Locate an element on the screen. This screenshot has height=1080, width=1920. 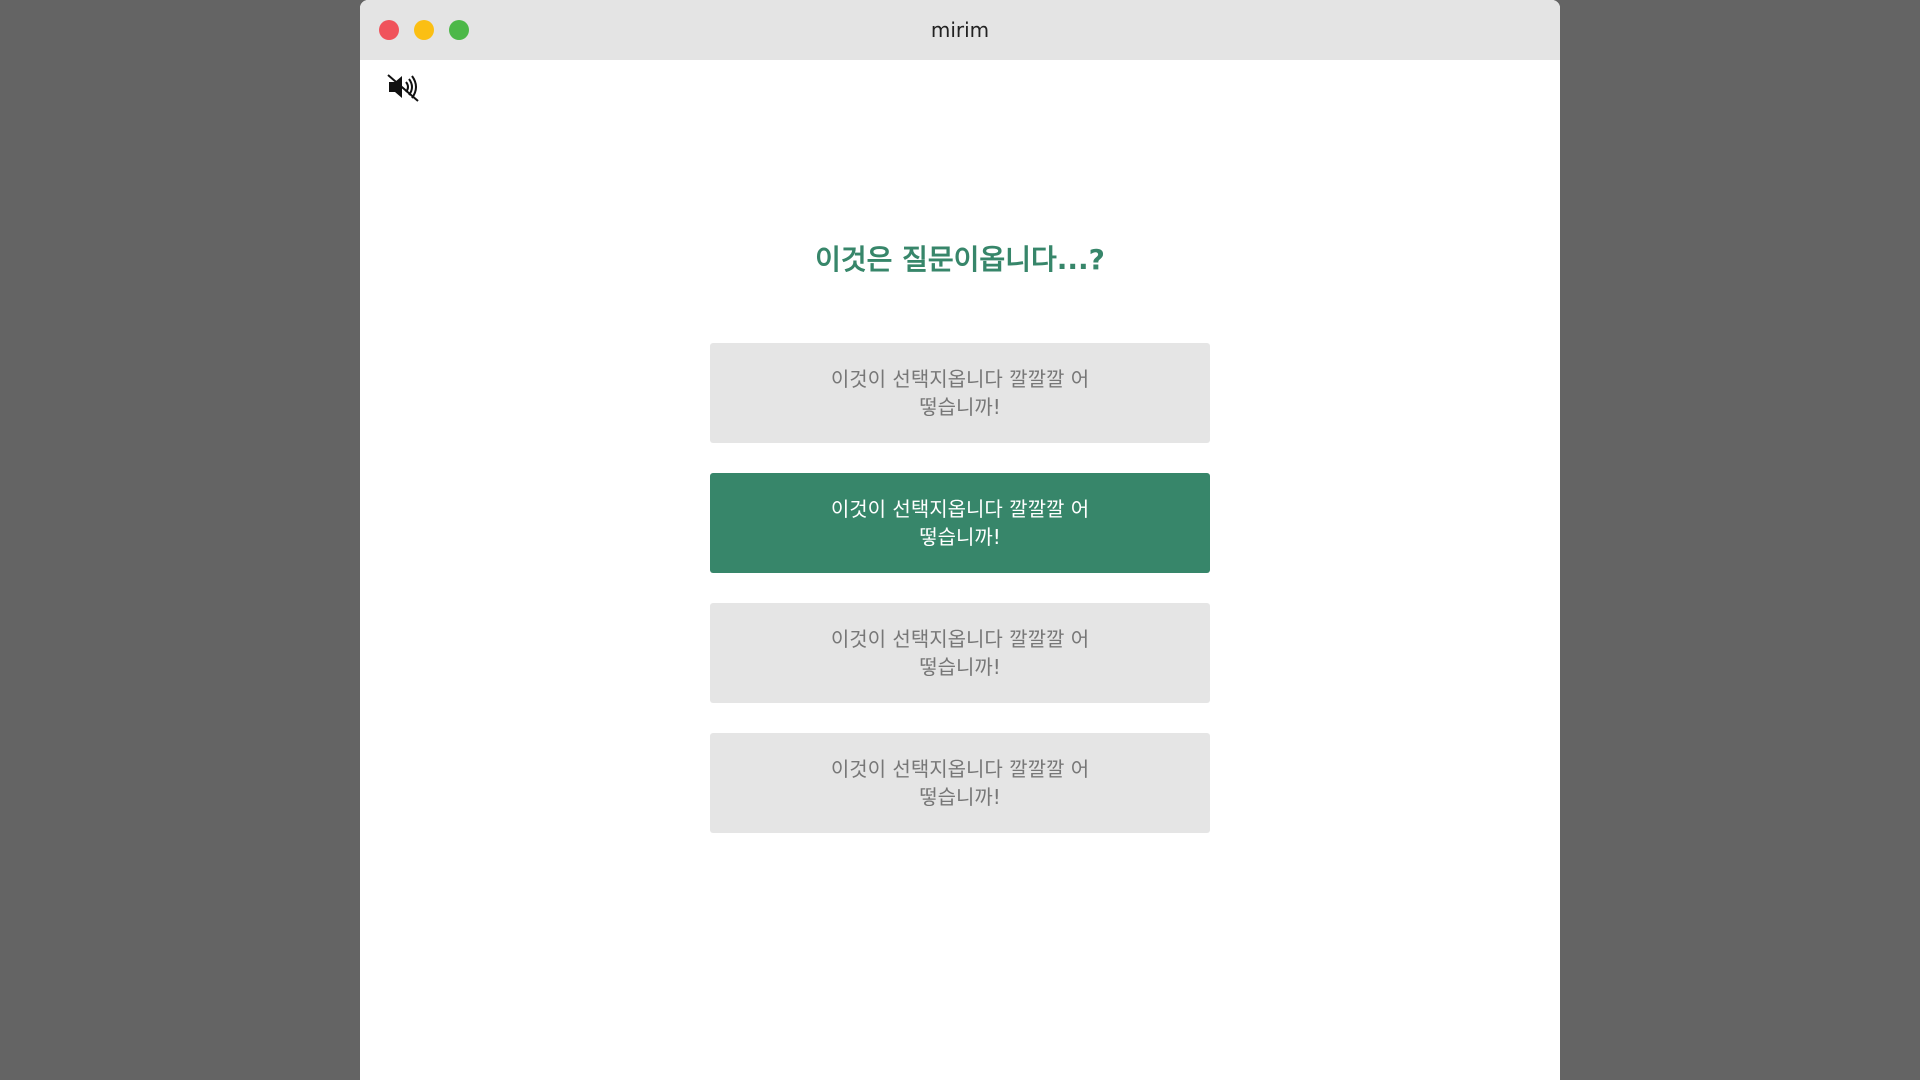
question-title: 이것은 질문이옵니다...? is located at coordinates (960, 259).